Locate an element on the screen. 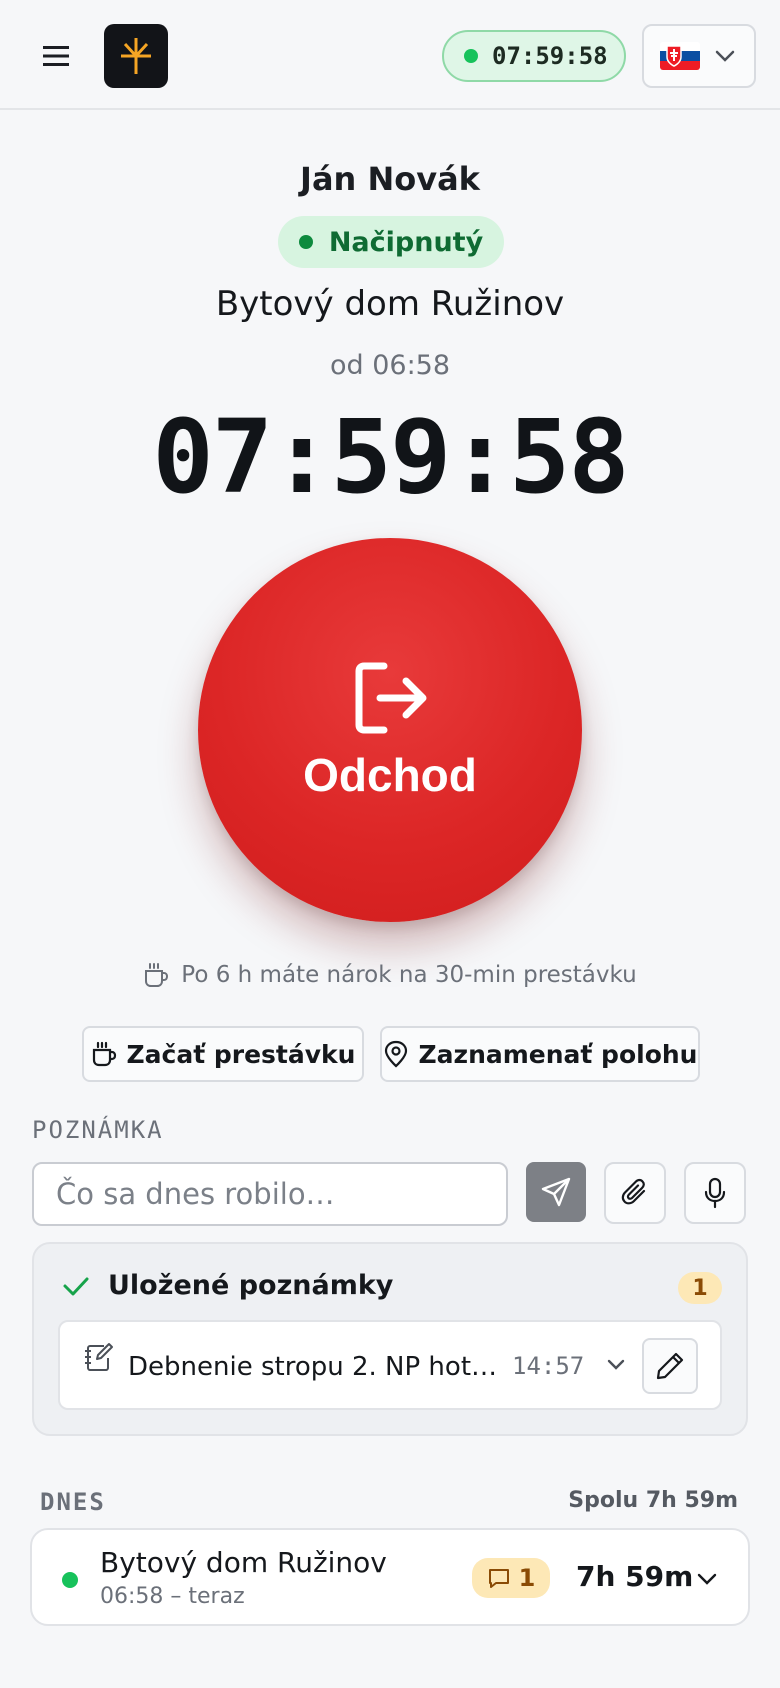  saved-note-text: Debnenie stropu 2. NP hotové is located at coordinates (314, 1367).